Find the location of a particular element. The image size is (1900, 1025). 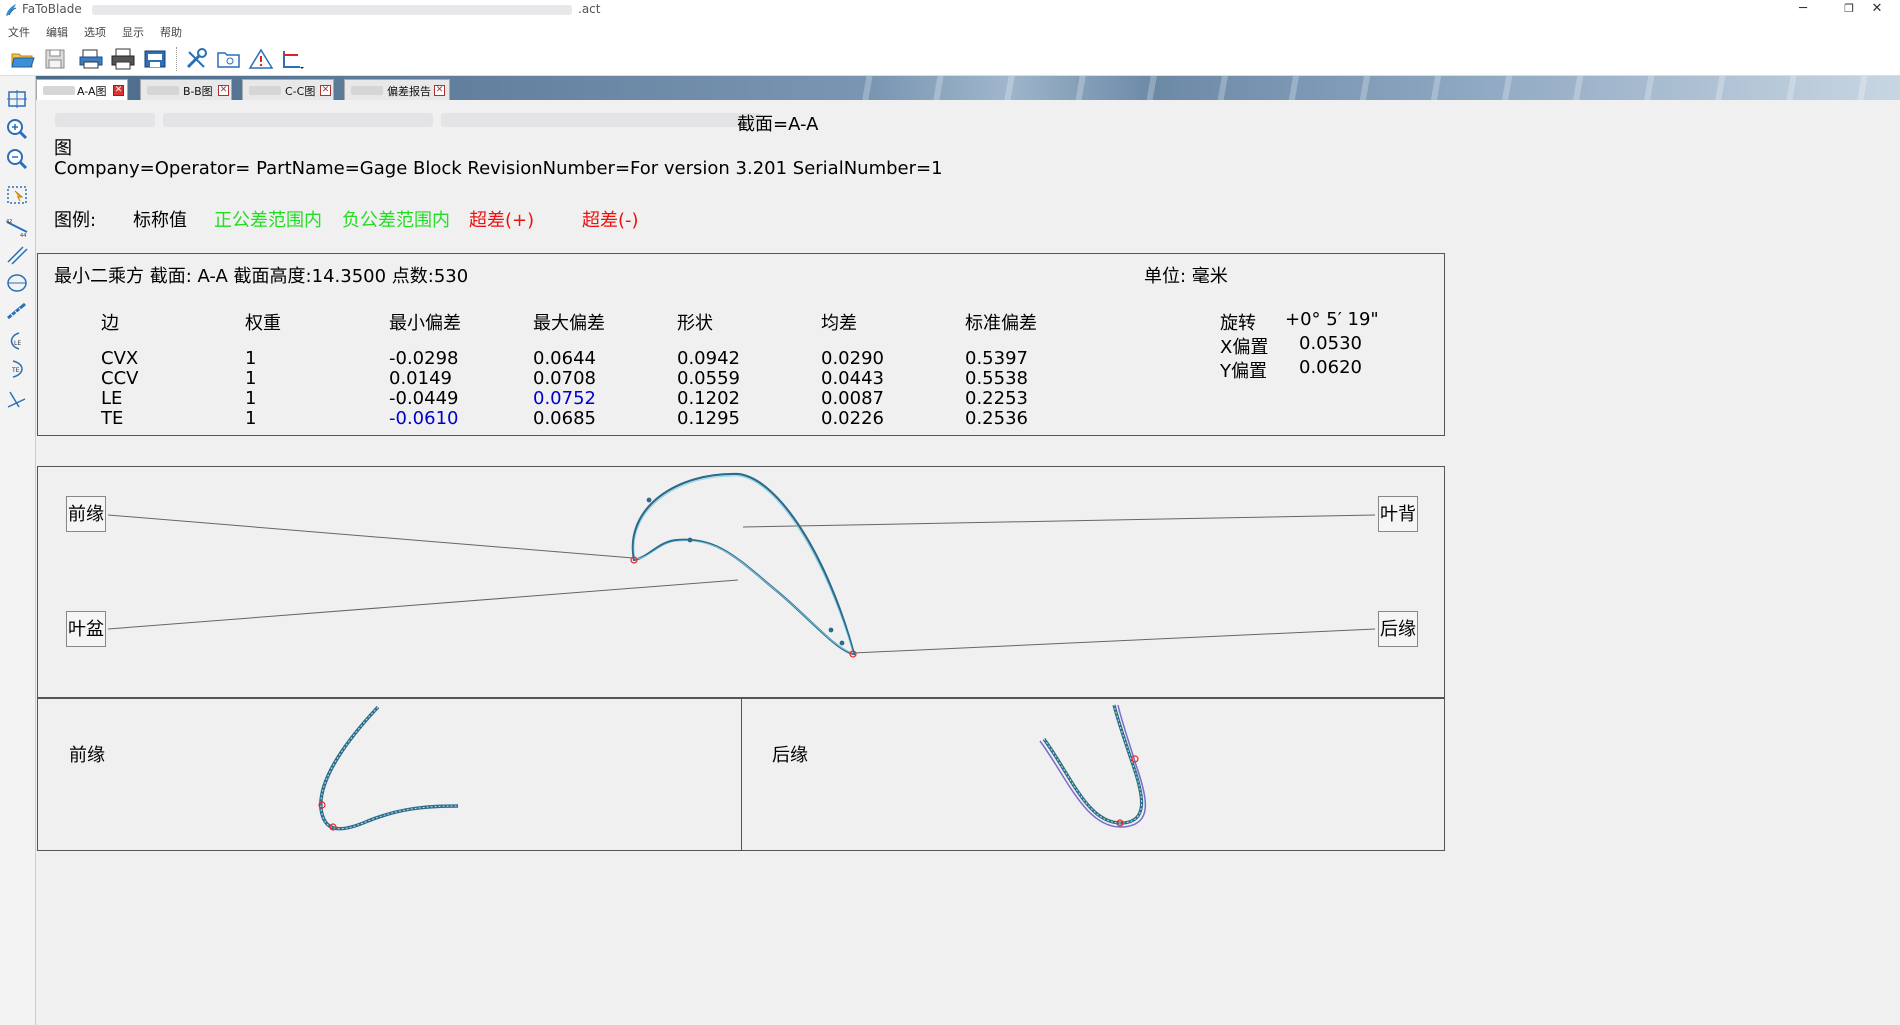

menu-help: 帮助 is located at coordinates (171, 32).